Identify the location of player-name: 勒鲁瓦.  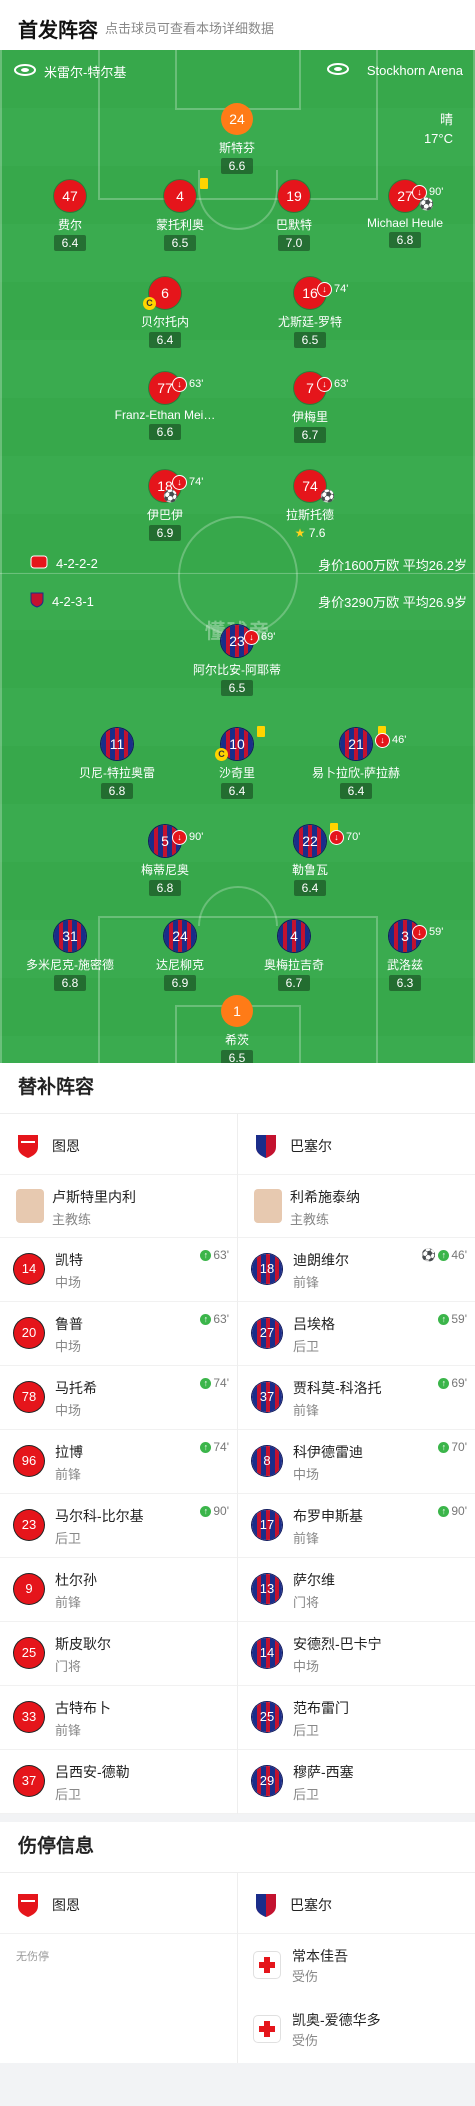
(309, 870).